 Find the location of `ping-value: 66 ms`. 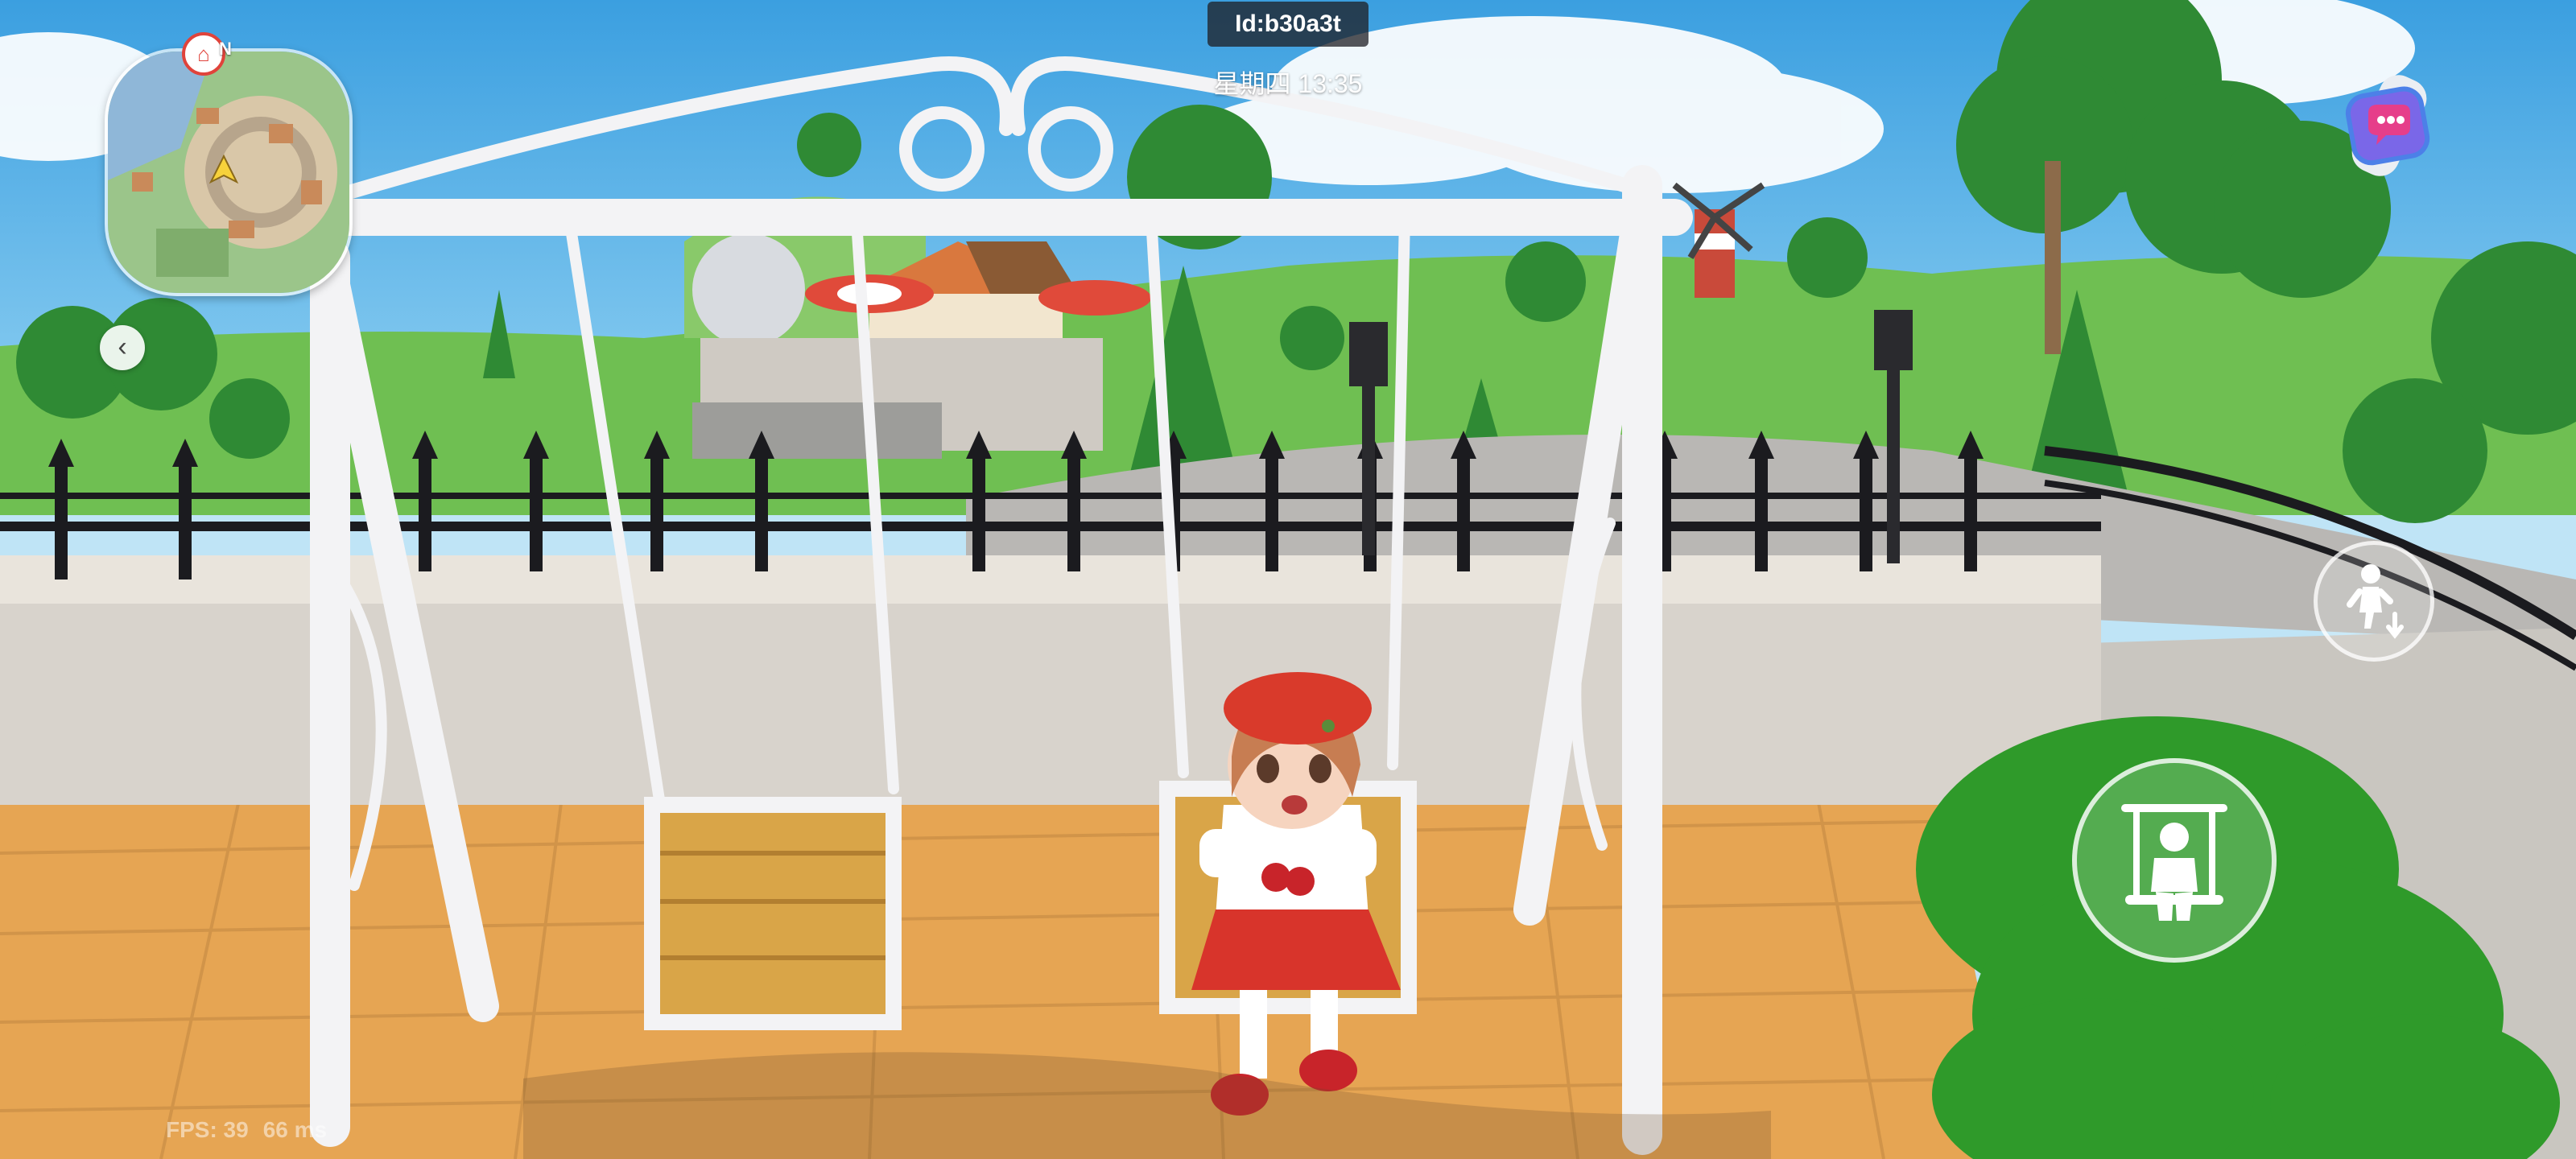

ping-value: 66 ms is located at coordinates (295, 1129).